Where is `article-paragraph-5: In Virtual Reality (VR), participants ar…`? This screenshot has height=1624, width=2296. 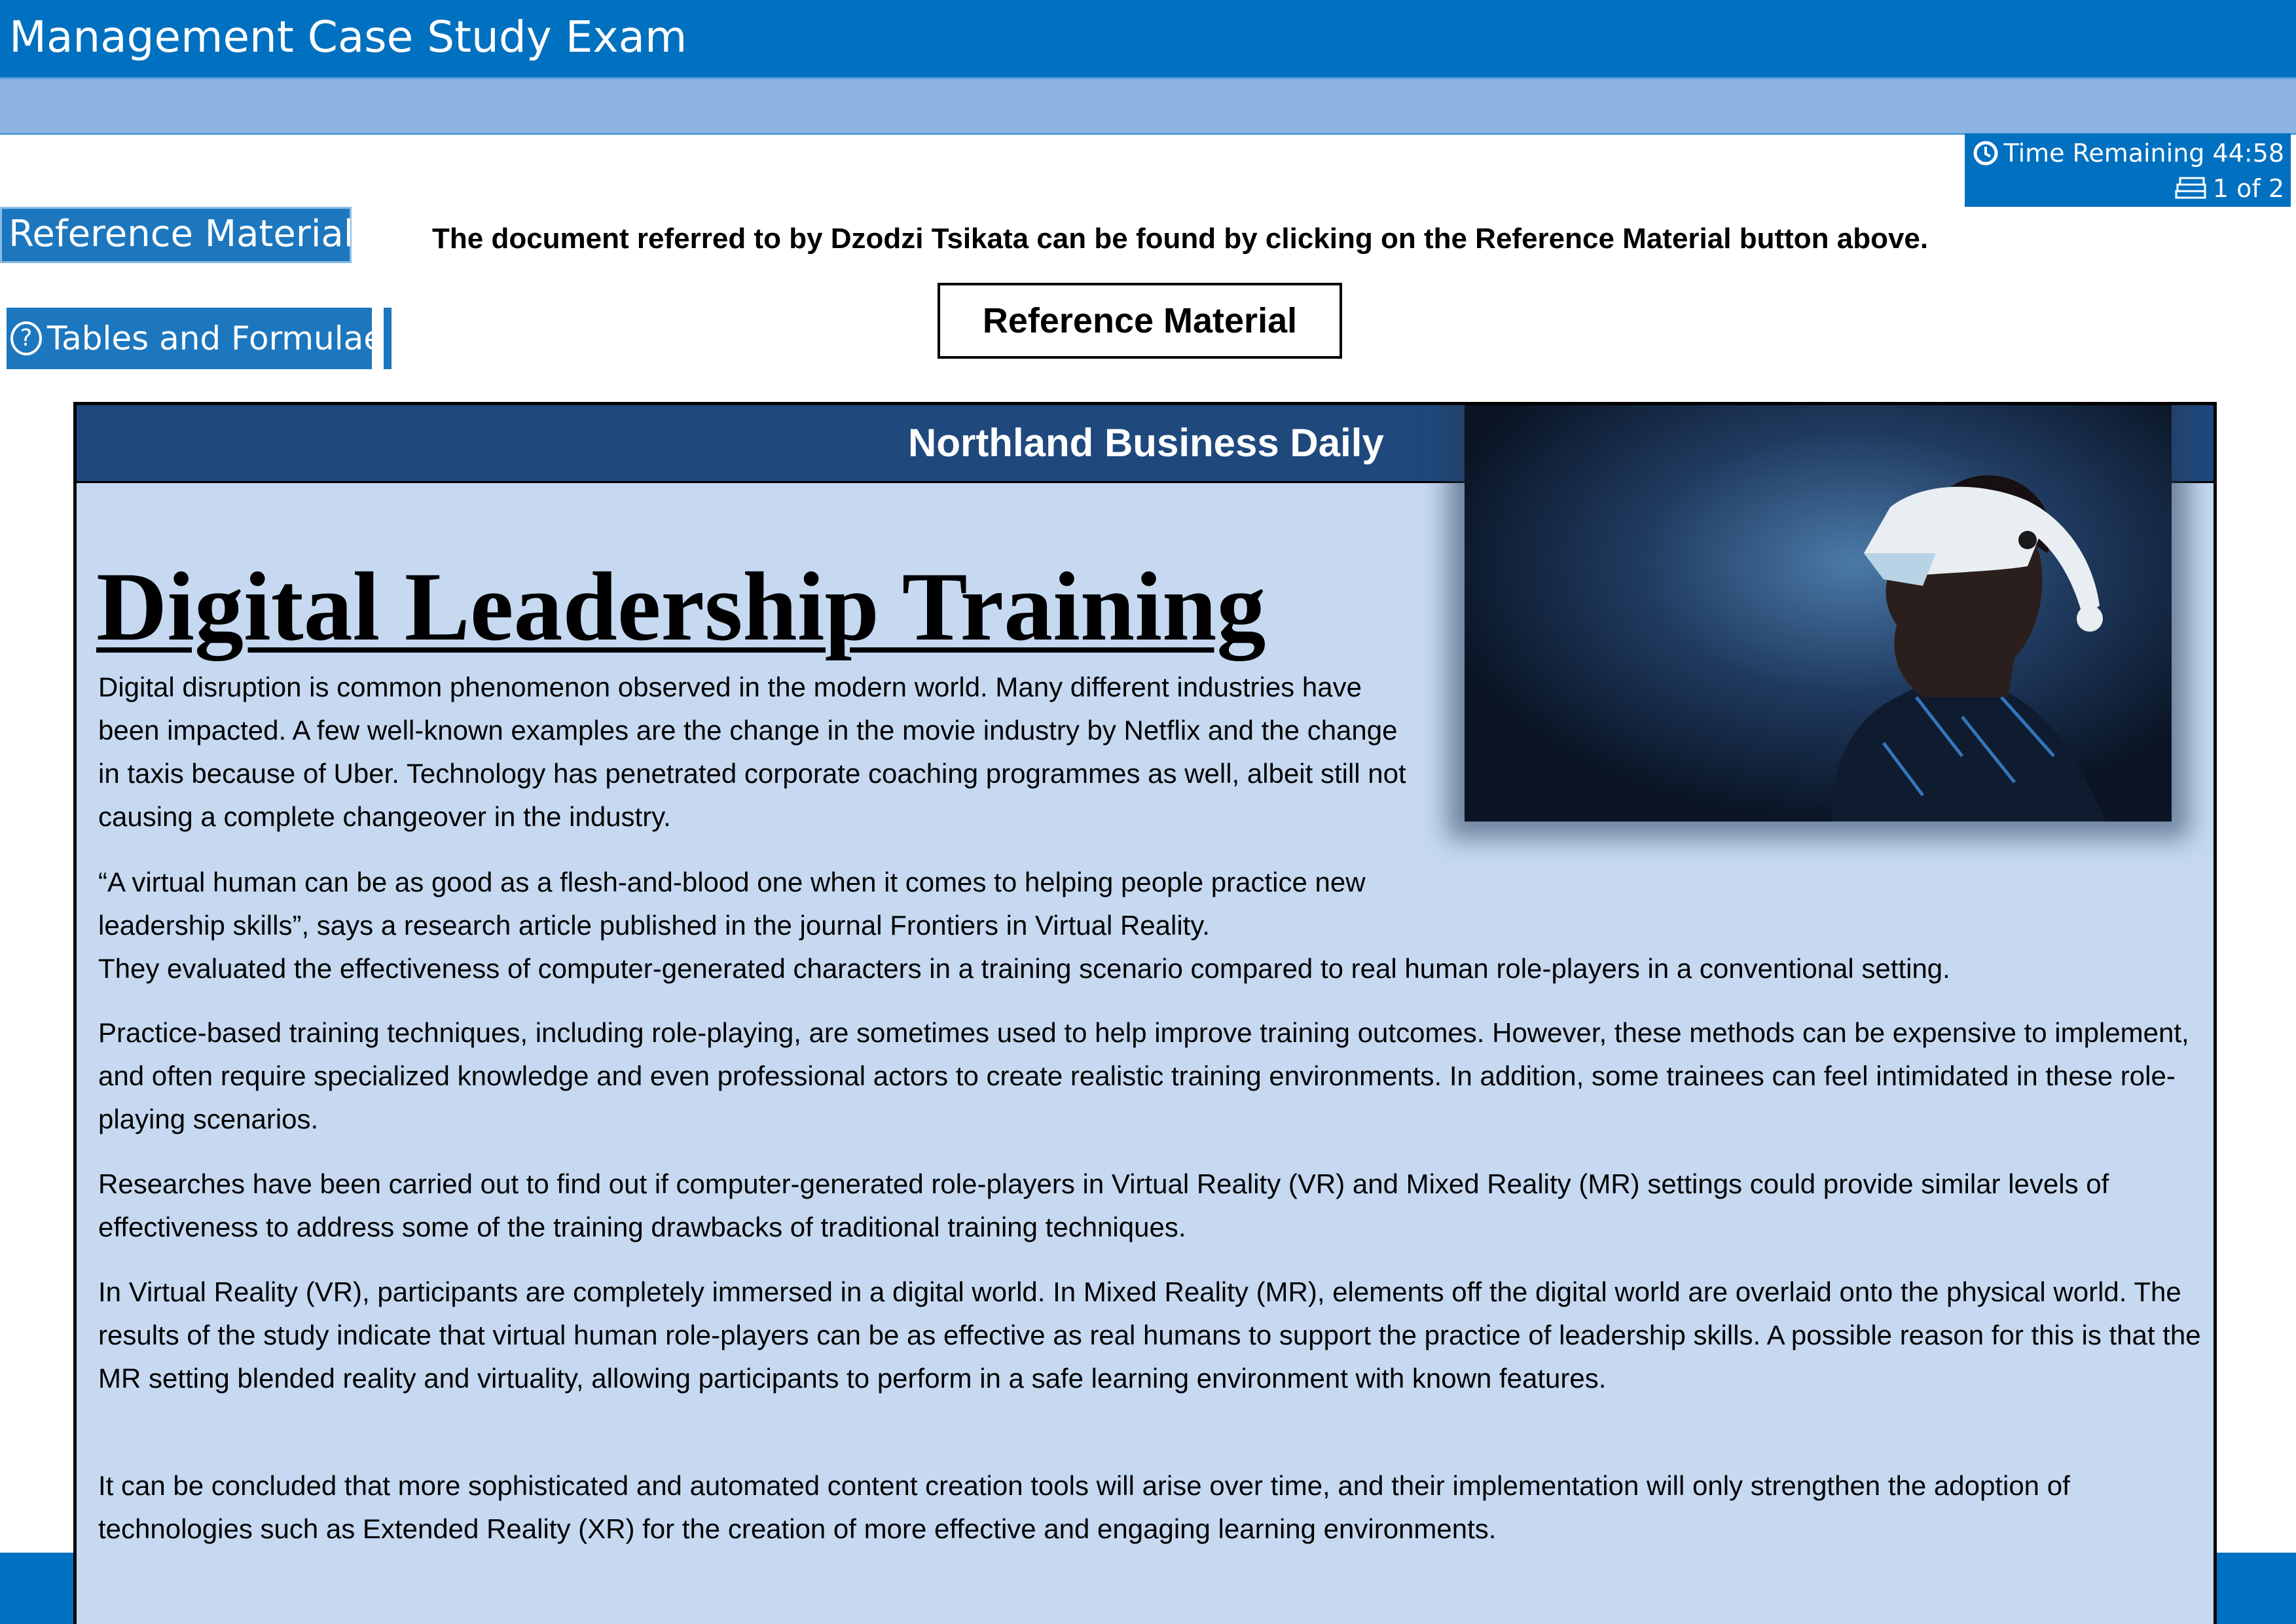
article-paragraph-5: In Virtual Reality (VR), participants ar… is located at coordinates (1149, 1335).